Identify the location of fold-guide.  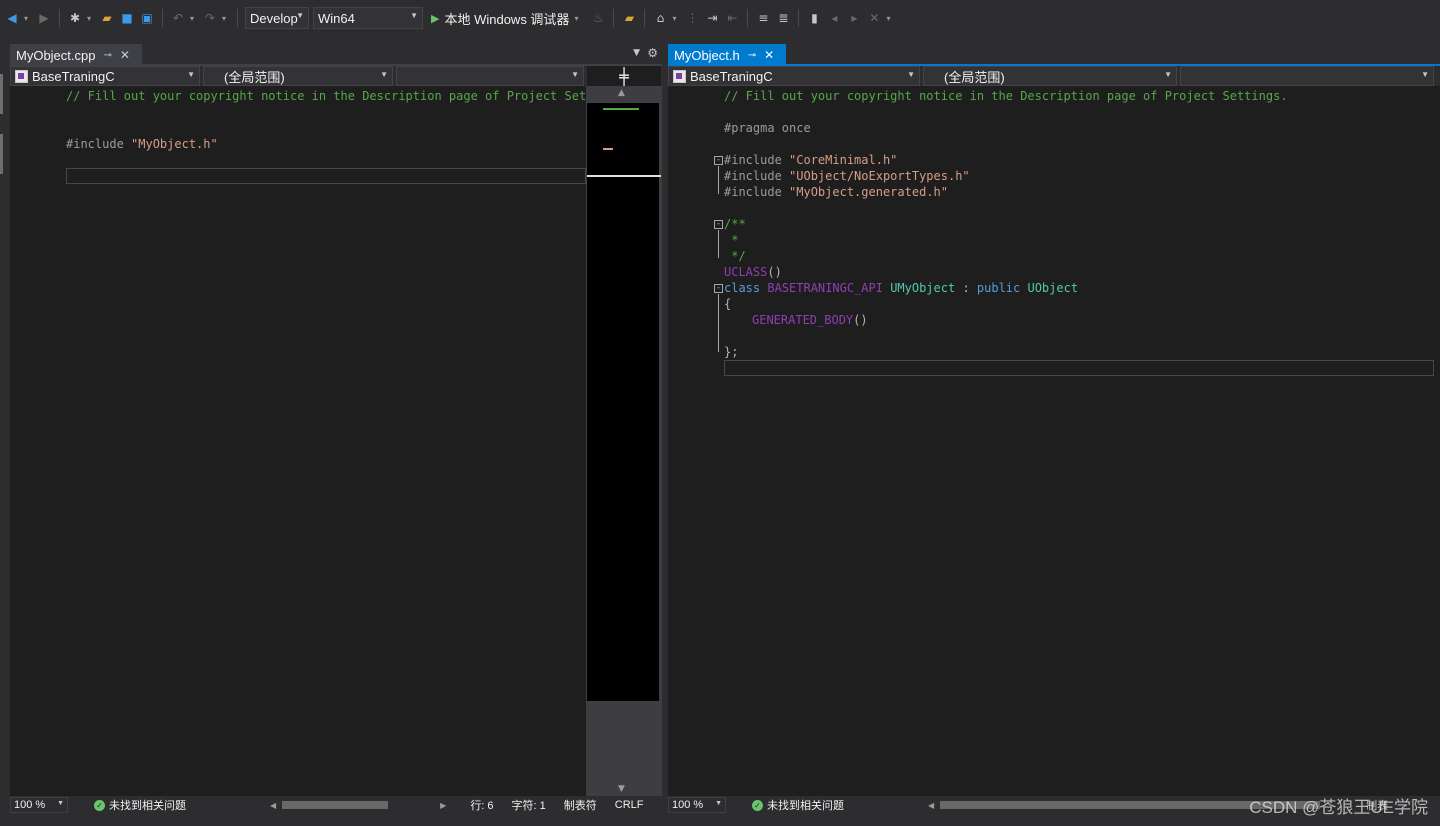
(718, 244).